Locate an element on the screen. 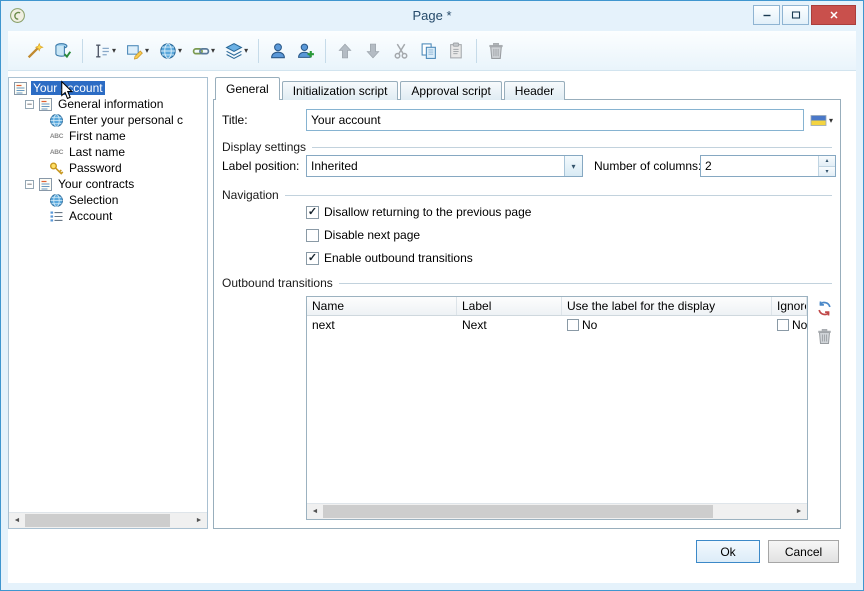  tree-item-account: Account is located at coordinates (108, 216).